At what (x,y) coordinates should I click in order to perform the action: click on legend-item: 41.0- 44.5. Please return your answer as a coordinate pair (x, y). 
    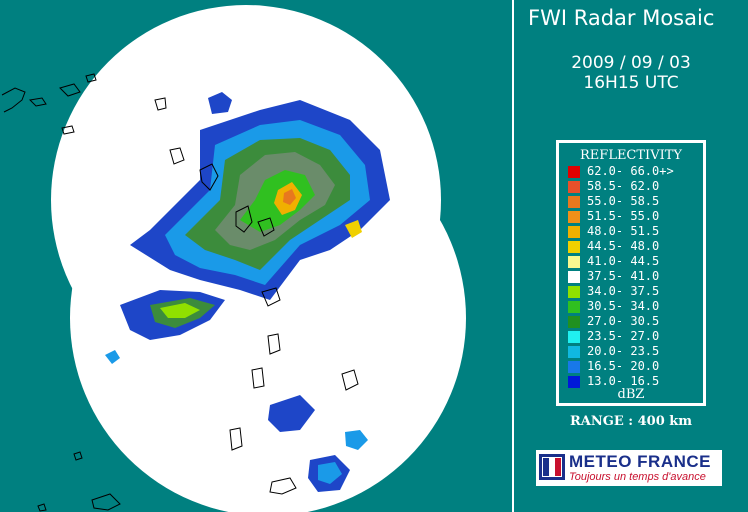
    Looking at the image, I should click on (638, 262).